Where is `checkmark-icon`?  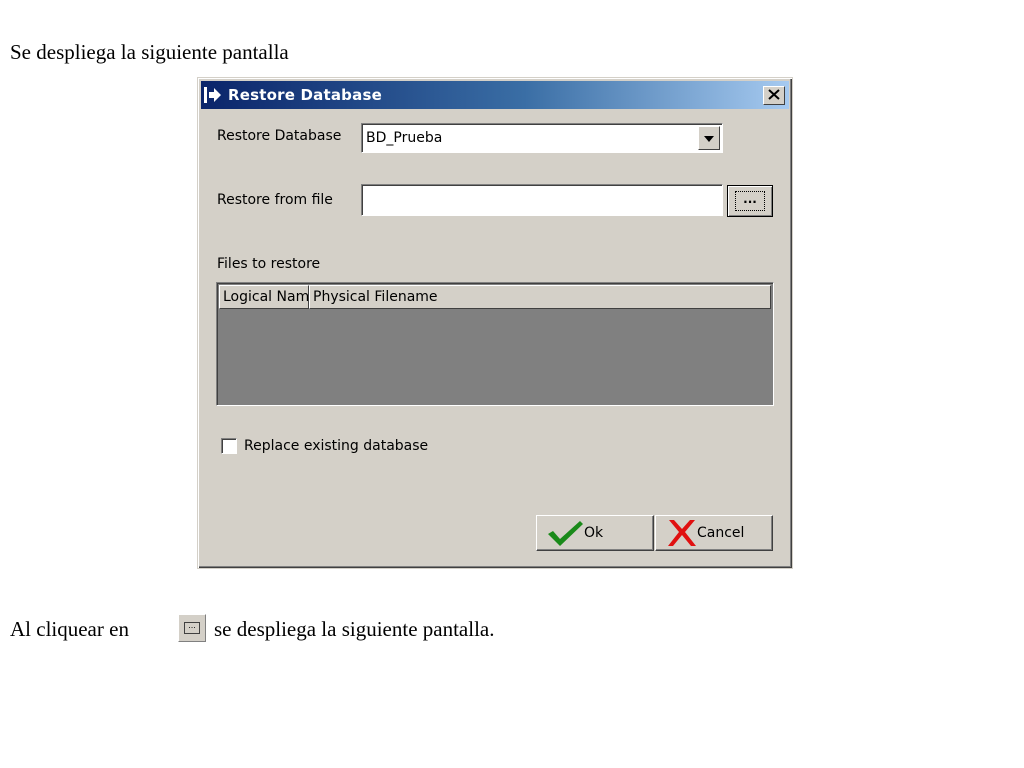 checkmark-icon is located at coordinates (565, 533).